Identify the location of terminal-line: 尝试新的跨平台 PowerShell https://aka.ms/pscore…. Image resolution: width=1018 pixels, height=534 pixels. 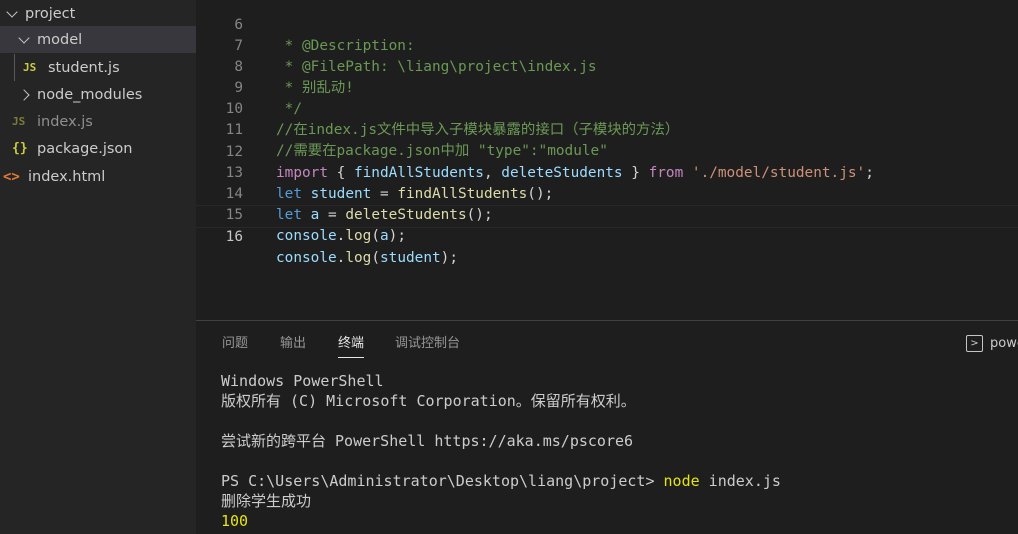
(427, 441).